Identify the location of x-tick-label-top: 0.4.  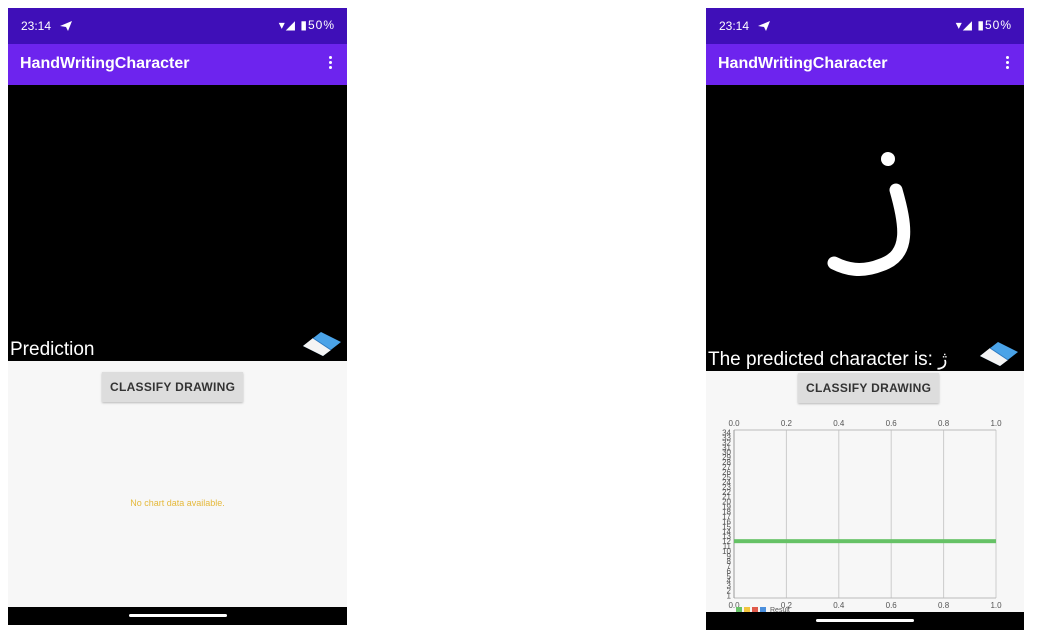
(839, 423).